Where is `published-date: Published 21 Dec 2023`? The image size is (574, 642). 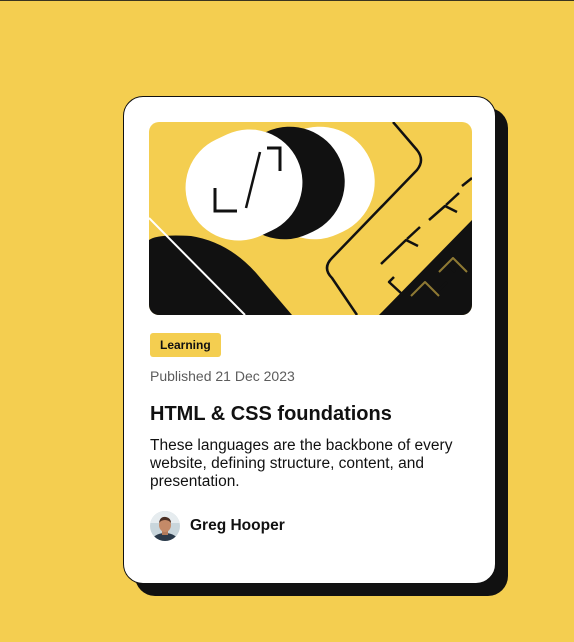 published-date: Published 21 Dec 2023 is located at coordinates (222, 376).